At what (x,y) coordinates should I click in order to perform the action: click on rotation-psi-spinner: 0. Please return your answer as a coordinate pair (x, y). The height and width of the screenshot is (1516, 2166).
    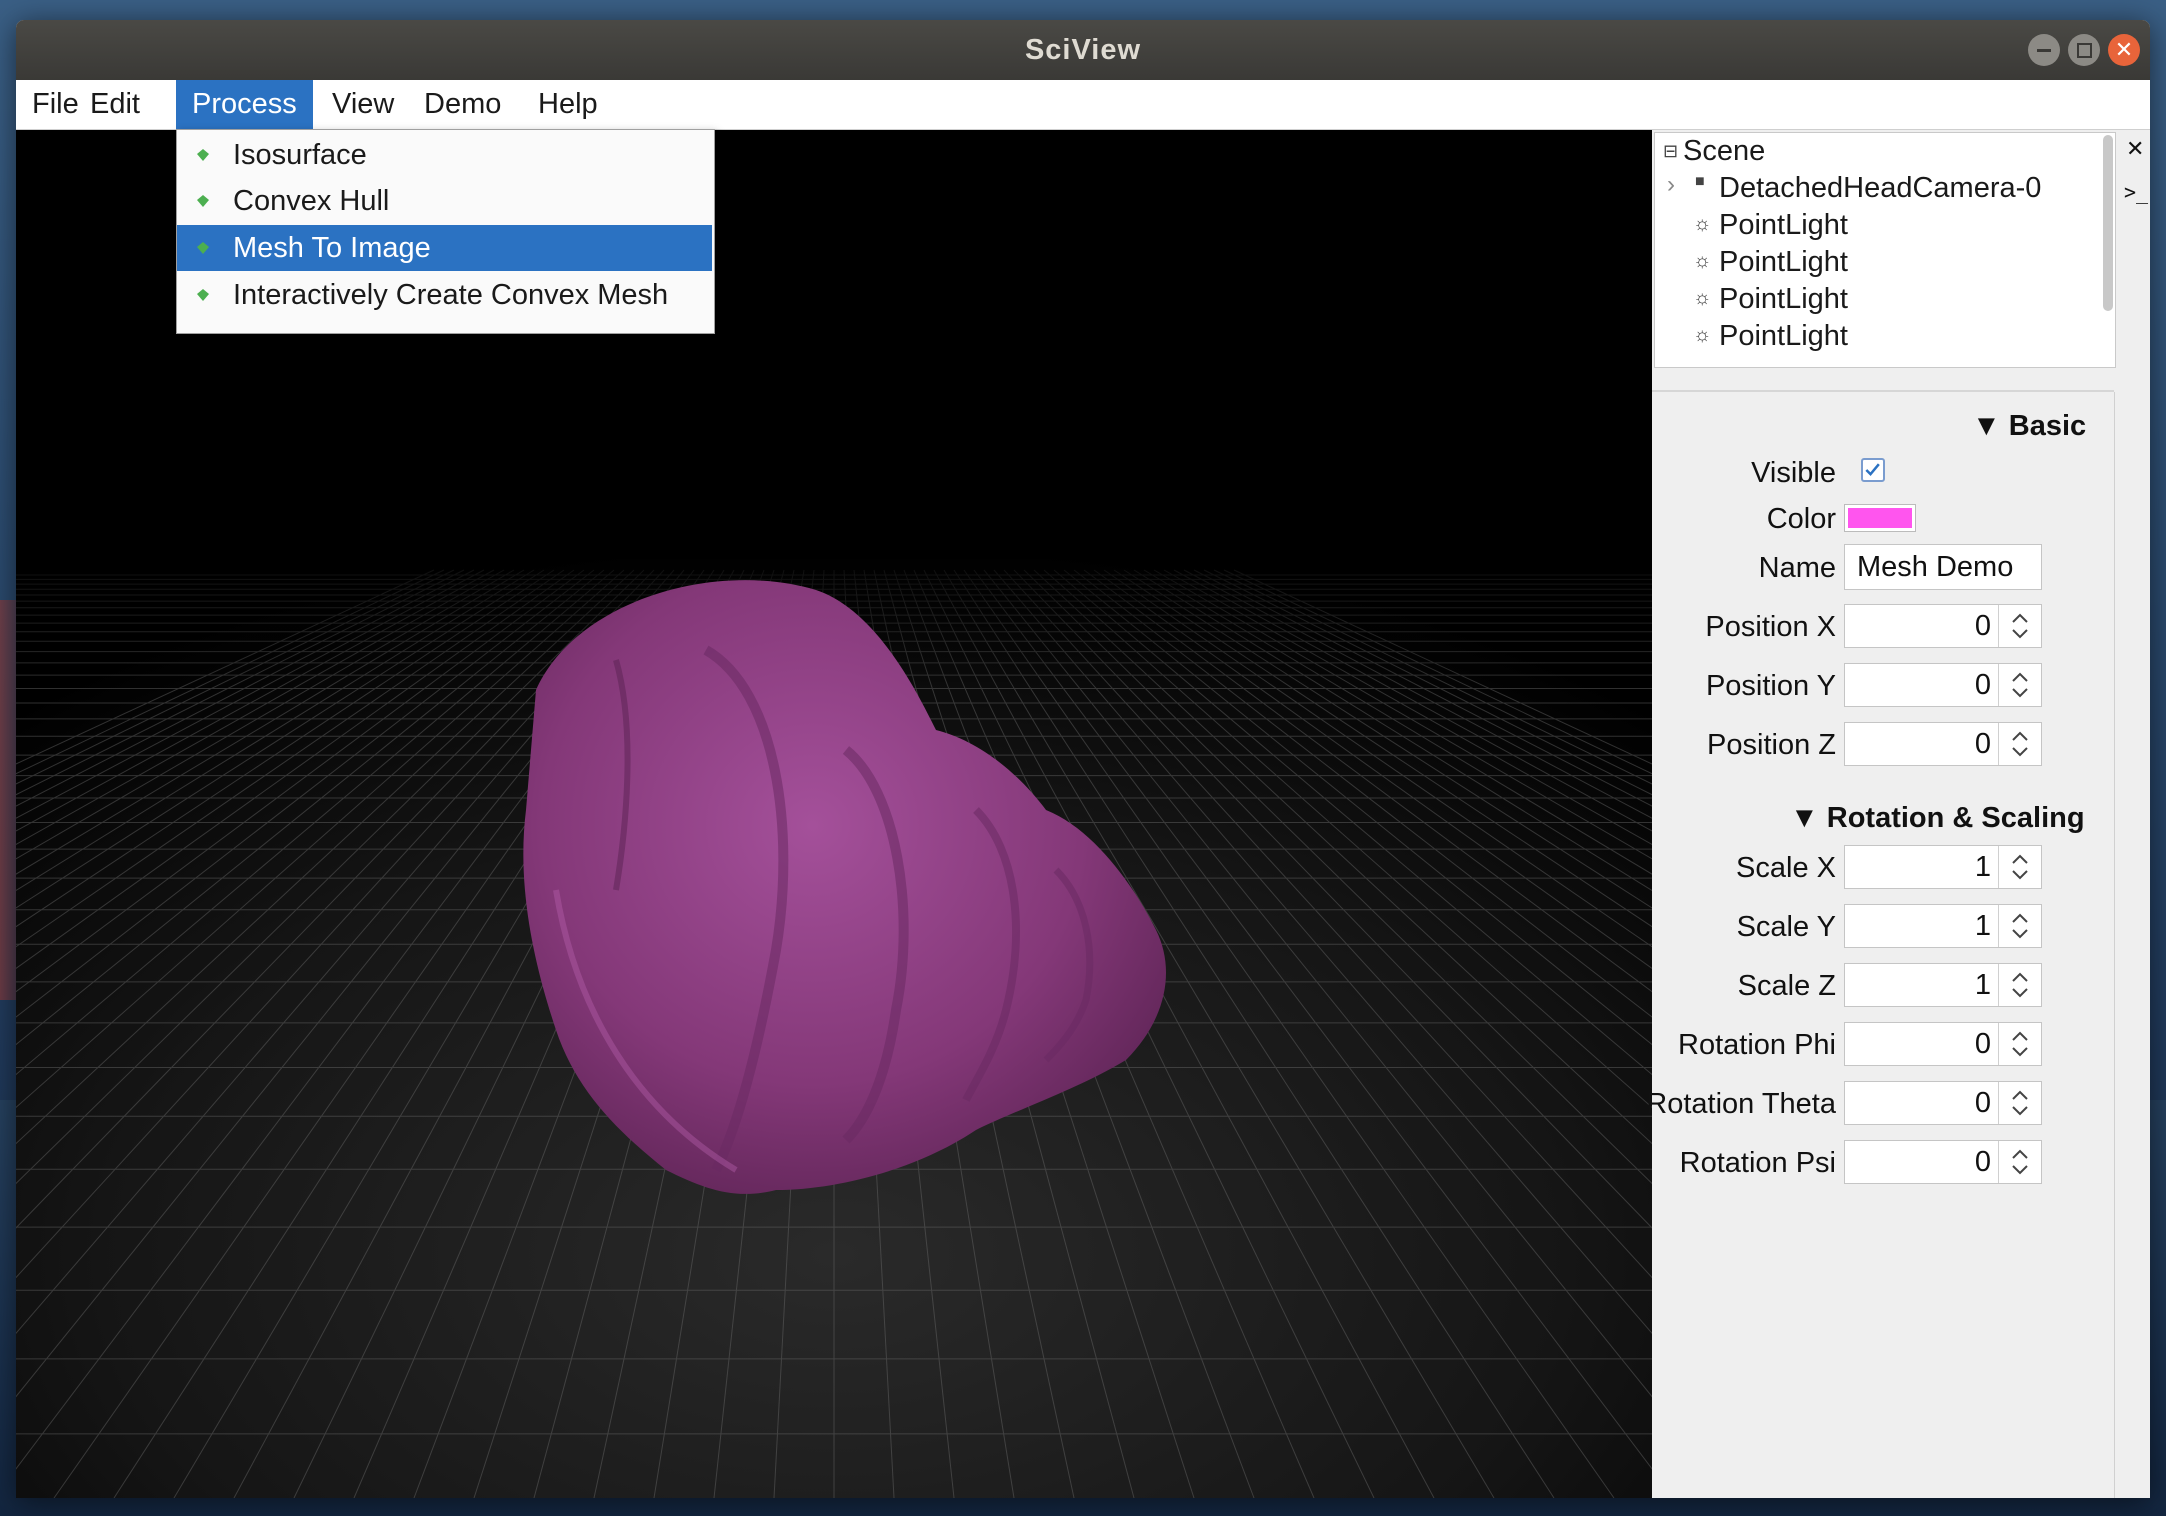
    Looking at the image, I should click on (1943, 1162).